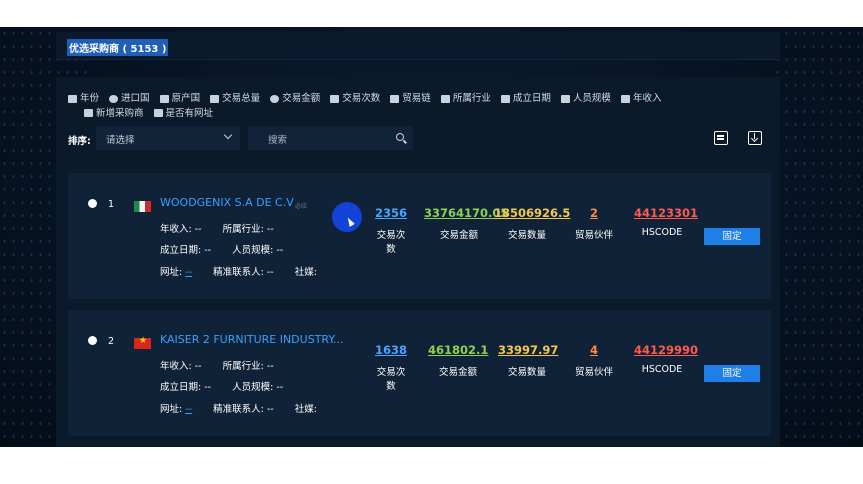  Describe the element at coordinates (585, 98) in the screenshot. I see `filter-staff-size: 人员规模` at that location.